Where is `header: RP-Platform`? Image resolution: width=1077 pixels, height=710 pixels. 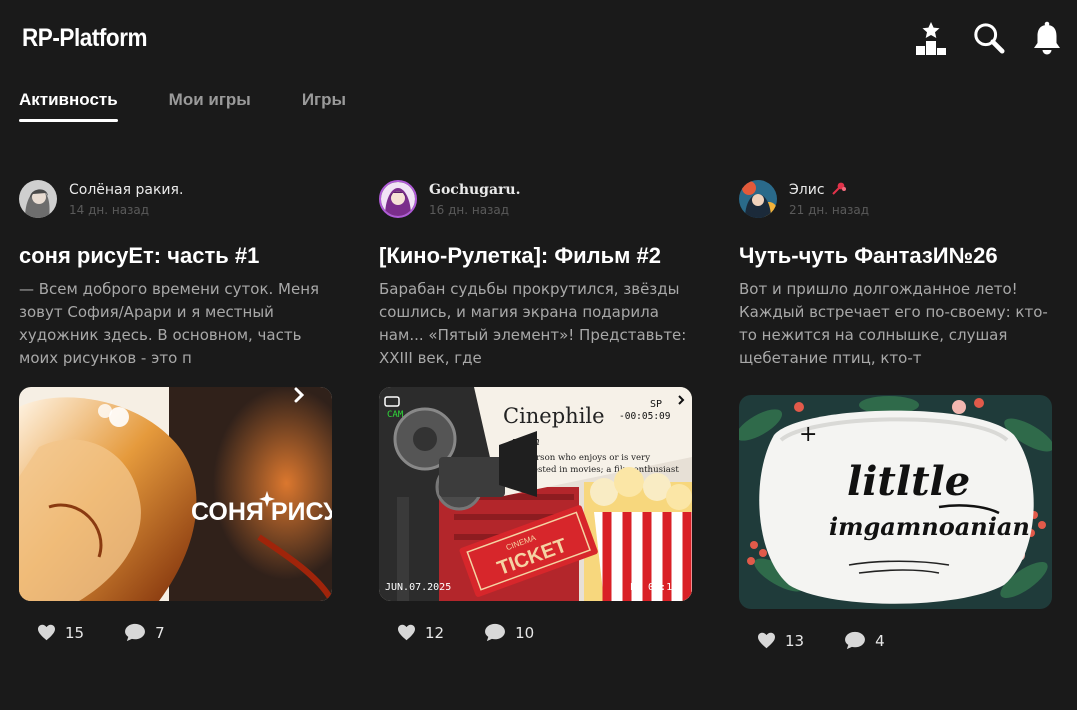
header: RP-Platform is located at coordinates (538, 39).